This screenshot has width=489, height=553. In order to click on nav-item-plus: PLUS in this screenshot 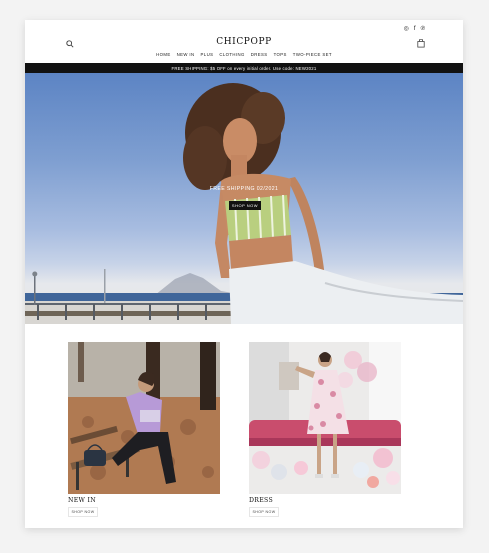, I will do `click(207, 54)`.